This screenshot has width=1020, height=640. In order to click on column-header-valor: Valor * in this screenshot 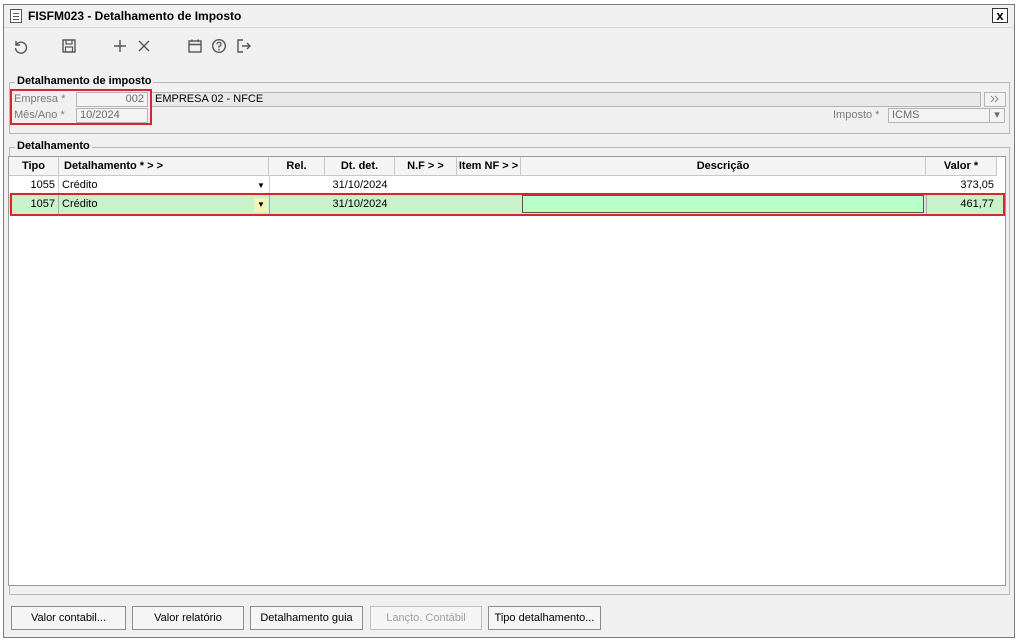, I will do `click(961, 166)`.